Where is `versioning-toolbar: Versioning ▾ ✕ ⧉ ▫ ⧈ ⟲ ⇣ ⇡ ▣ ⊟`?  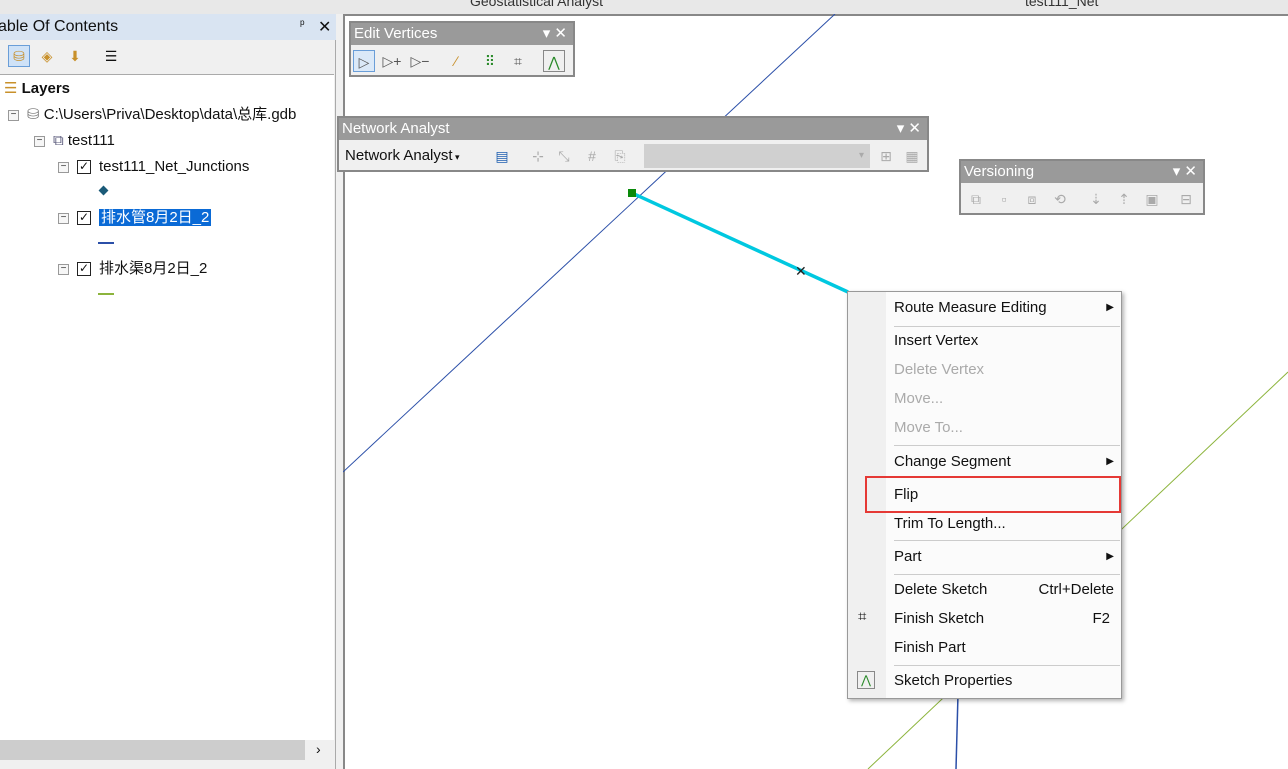 versioning-toolbar: Versioning ▾ ✕ ⧉ ▫ ⧈ ⟲ ⇣ ⇡ ▣ ⊟ is located at coordinates (1082, 187).